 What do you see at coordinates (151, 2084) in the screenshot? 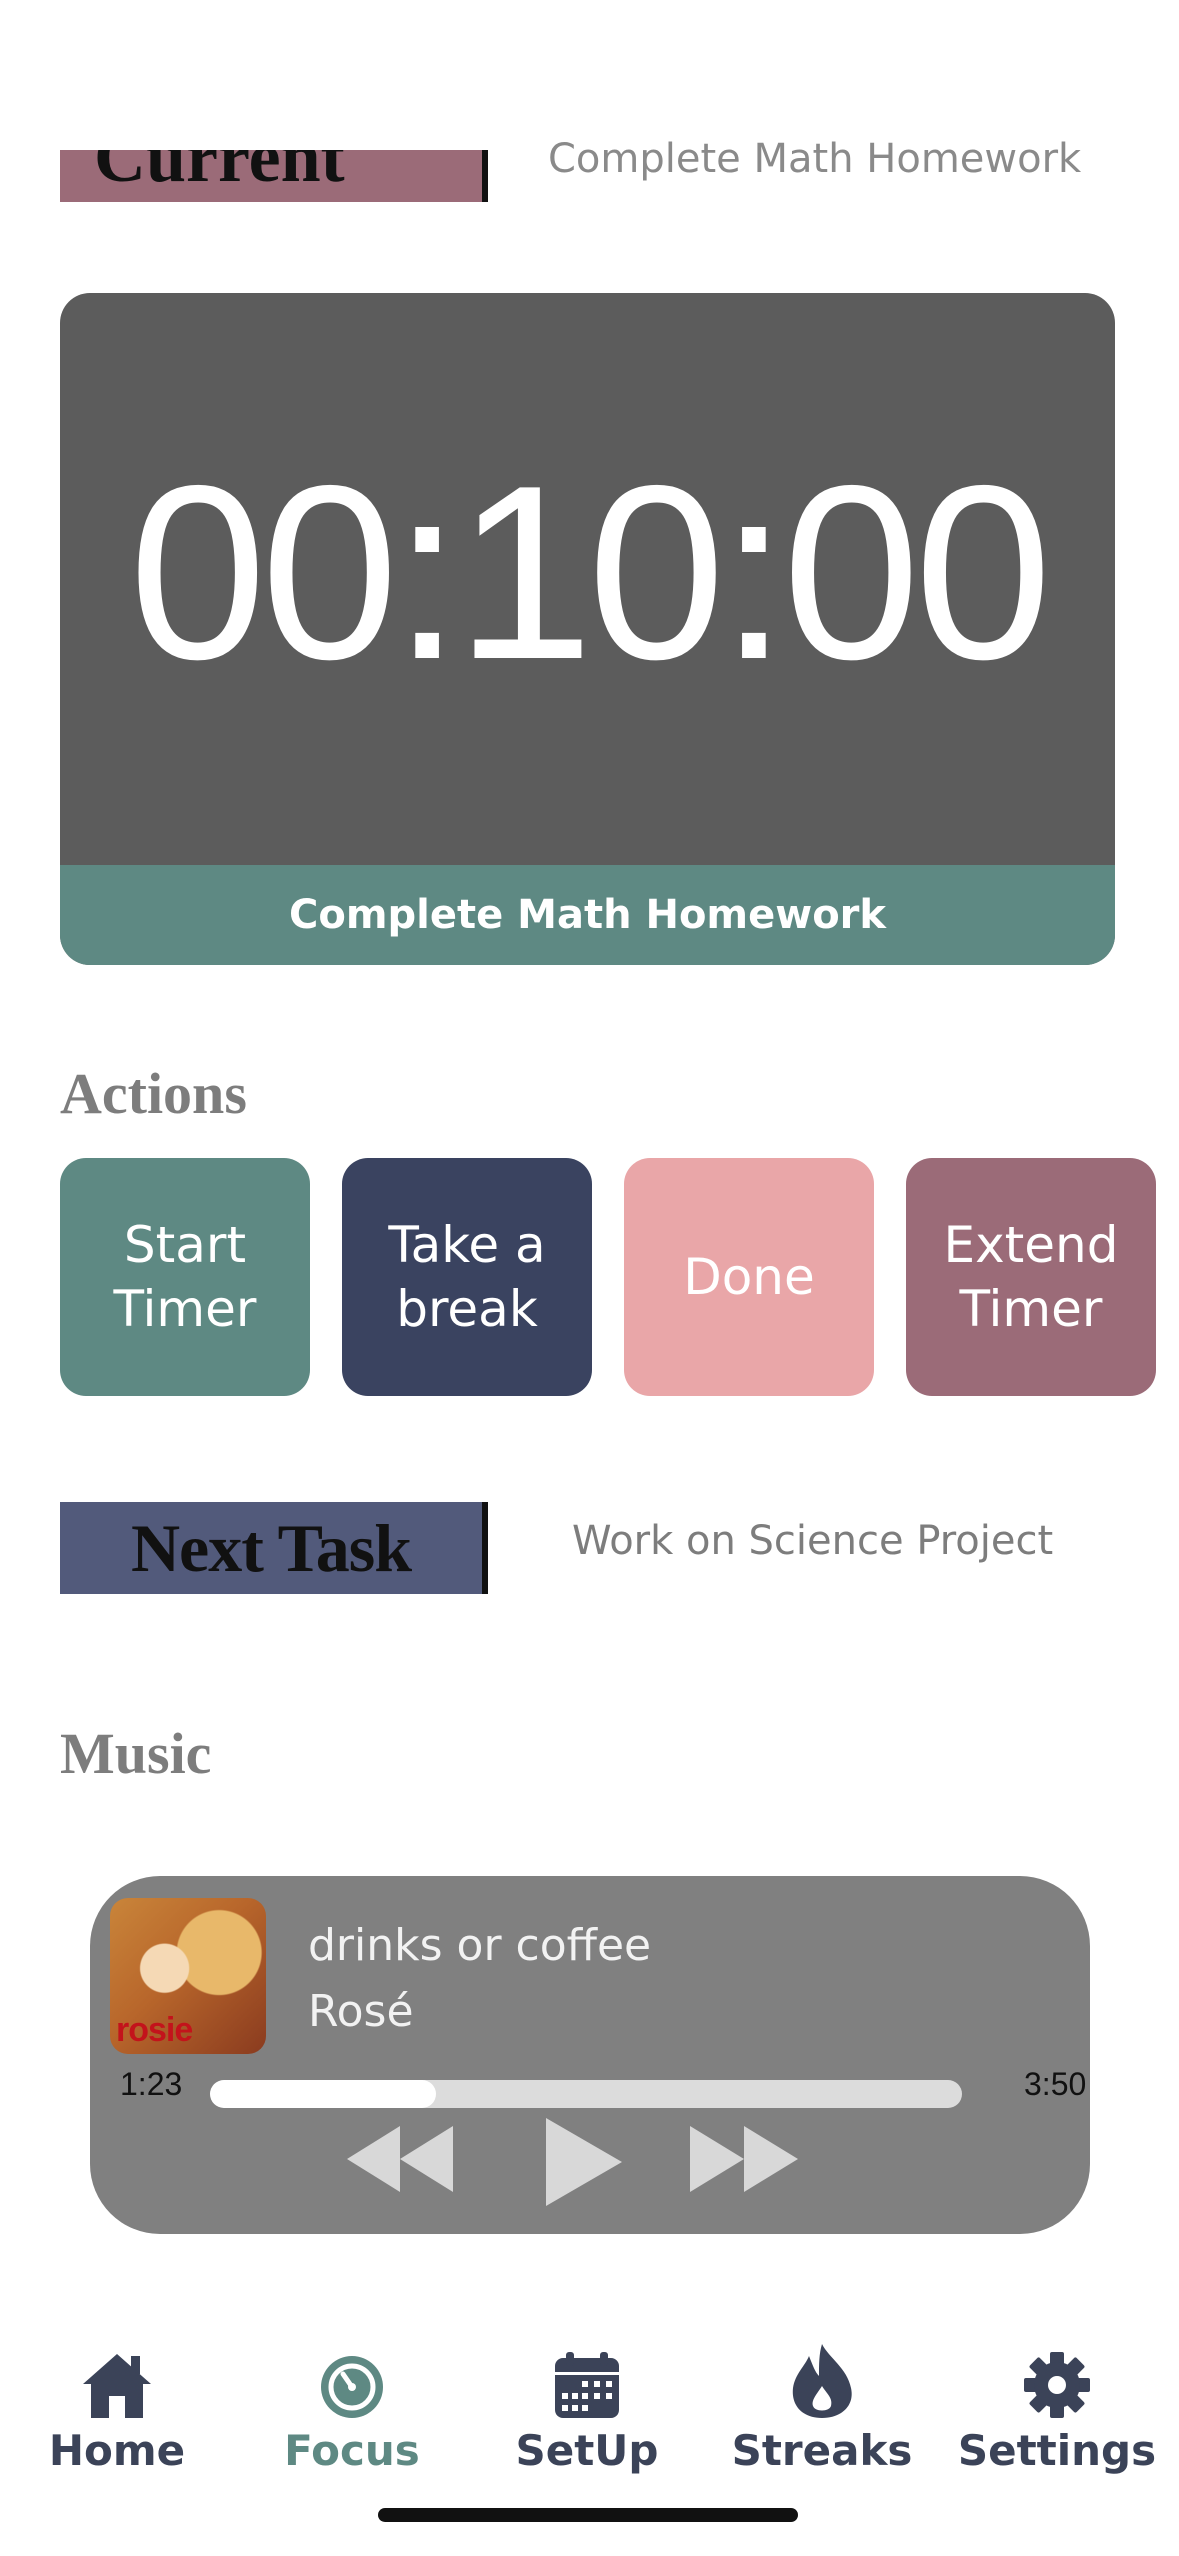
I see `current-time: 1:23` at bounding box center [151, 2084].